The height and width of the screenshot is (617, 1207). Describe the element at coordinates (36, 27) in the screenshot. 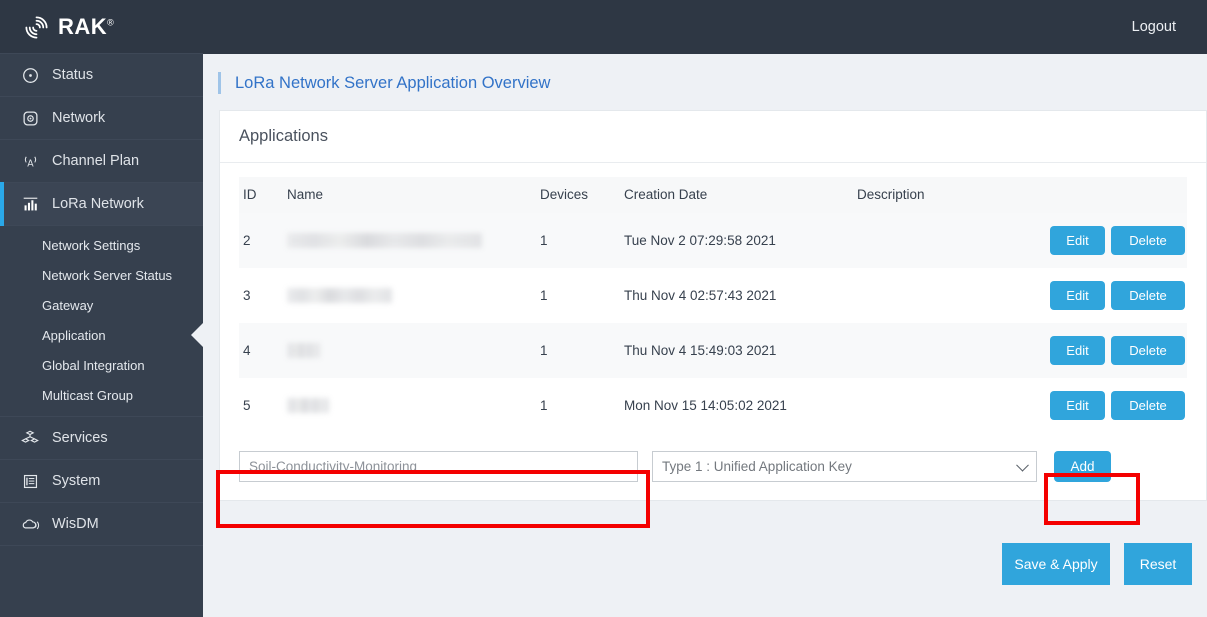

I see `rak-spiral-logo-icon` at that location.